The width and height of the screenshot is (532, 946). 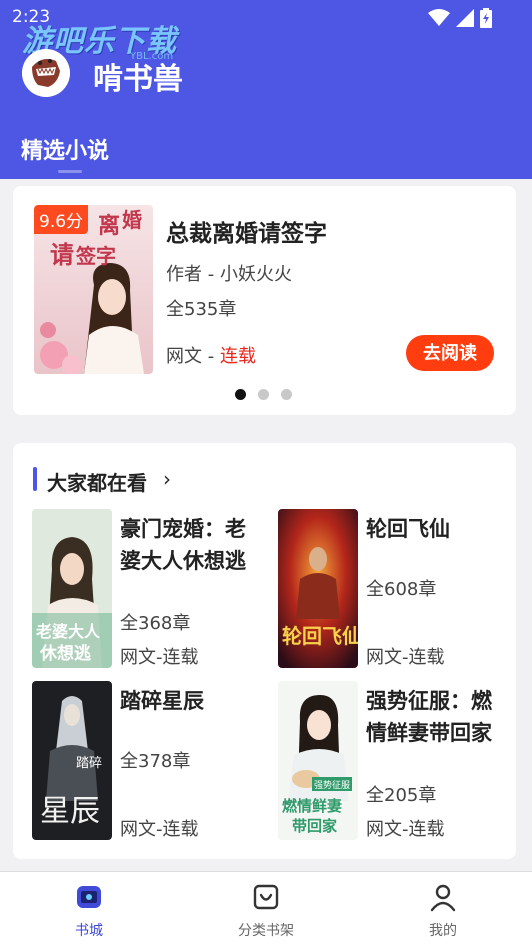 I want to click on featured-book-title: 总裁离婚请签字, so click(x=246, y=231).